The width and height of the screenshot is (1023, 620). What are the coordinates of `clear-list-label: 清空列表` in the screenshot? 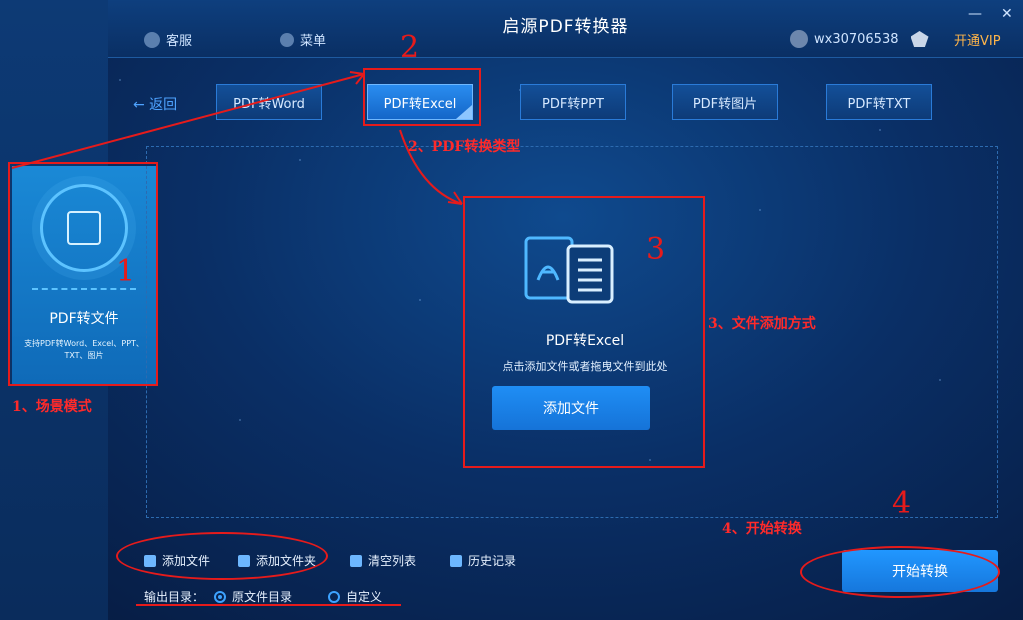 It's located at (392, 561).